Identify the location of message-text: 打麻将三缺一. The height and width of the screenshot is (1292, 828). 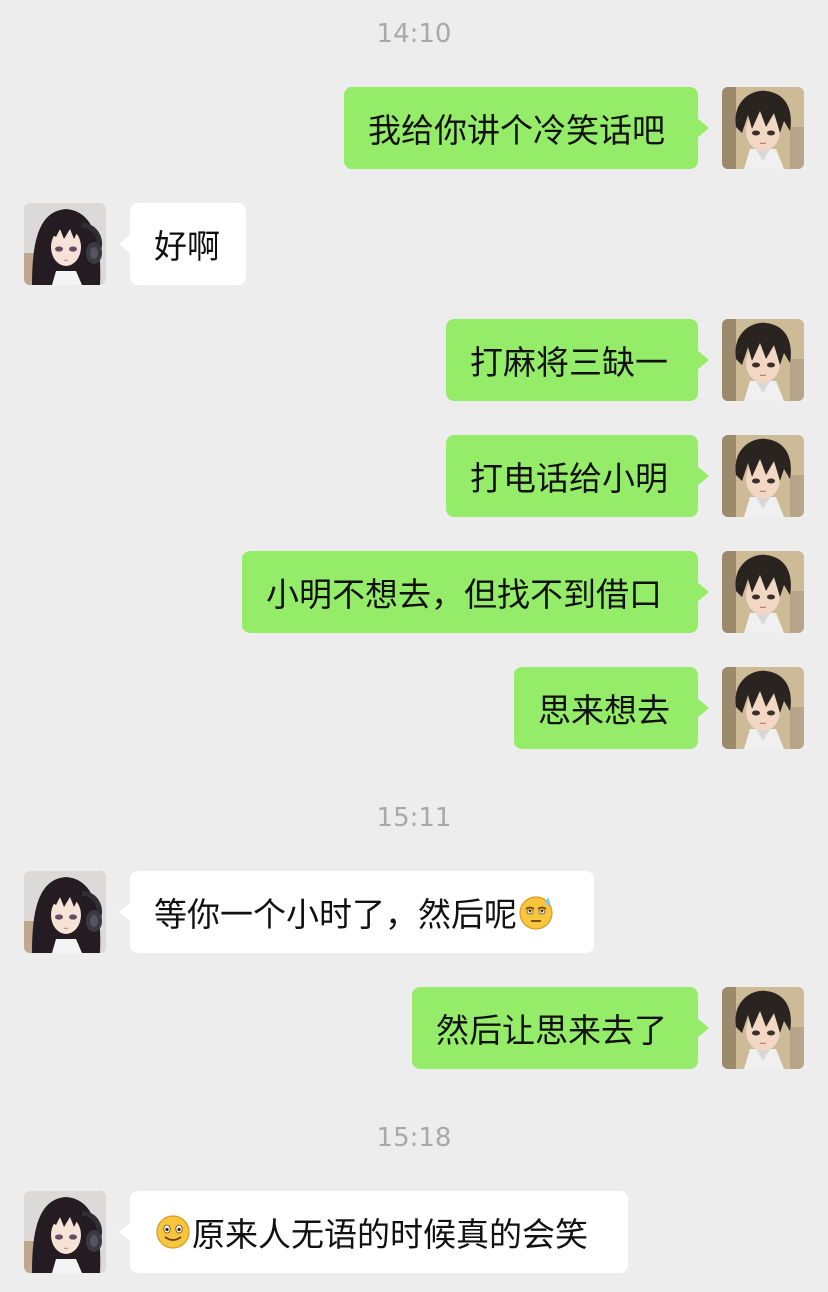
(569, 362).